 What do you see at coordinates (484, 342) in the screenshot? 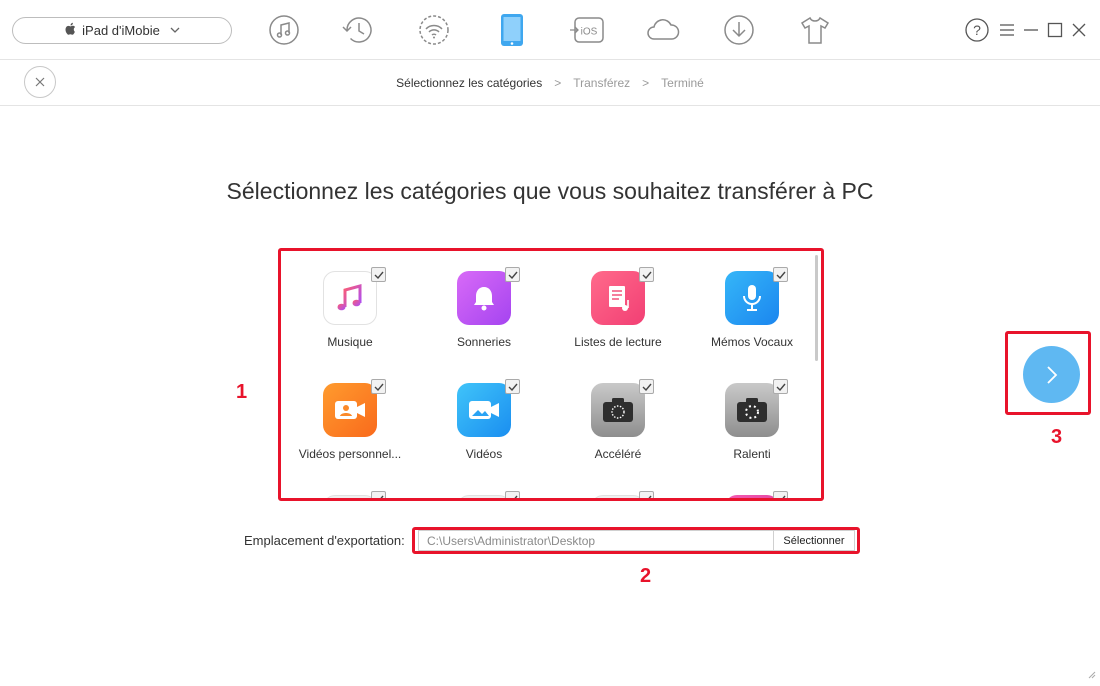
I see `category-label: Sonneries` at bounding box center [484, 342].